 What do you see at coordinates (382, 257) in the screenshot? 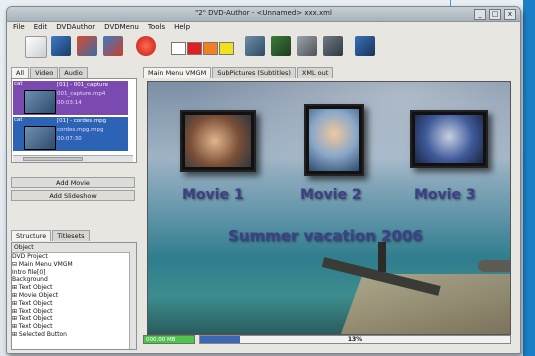
I see `pier-tower-shape` at bounding box center [382, 257].